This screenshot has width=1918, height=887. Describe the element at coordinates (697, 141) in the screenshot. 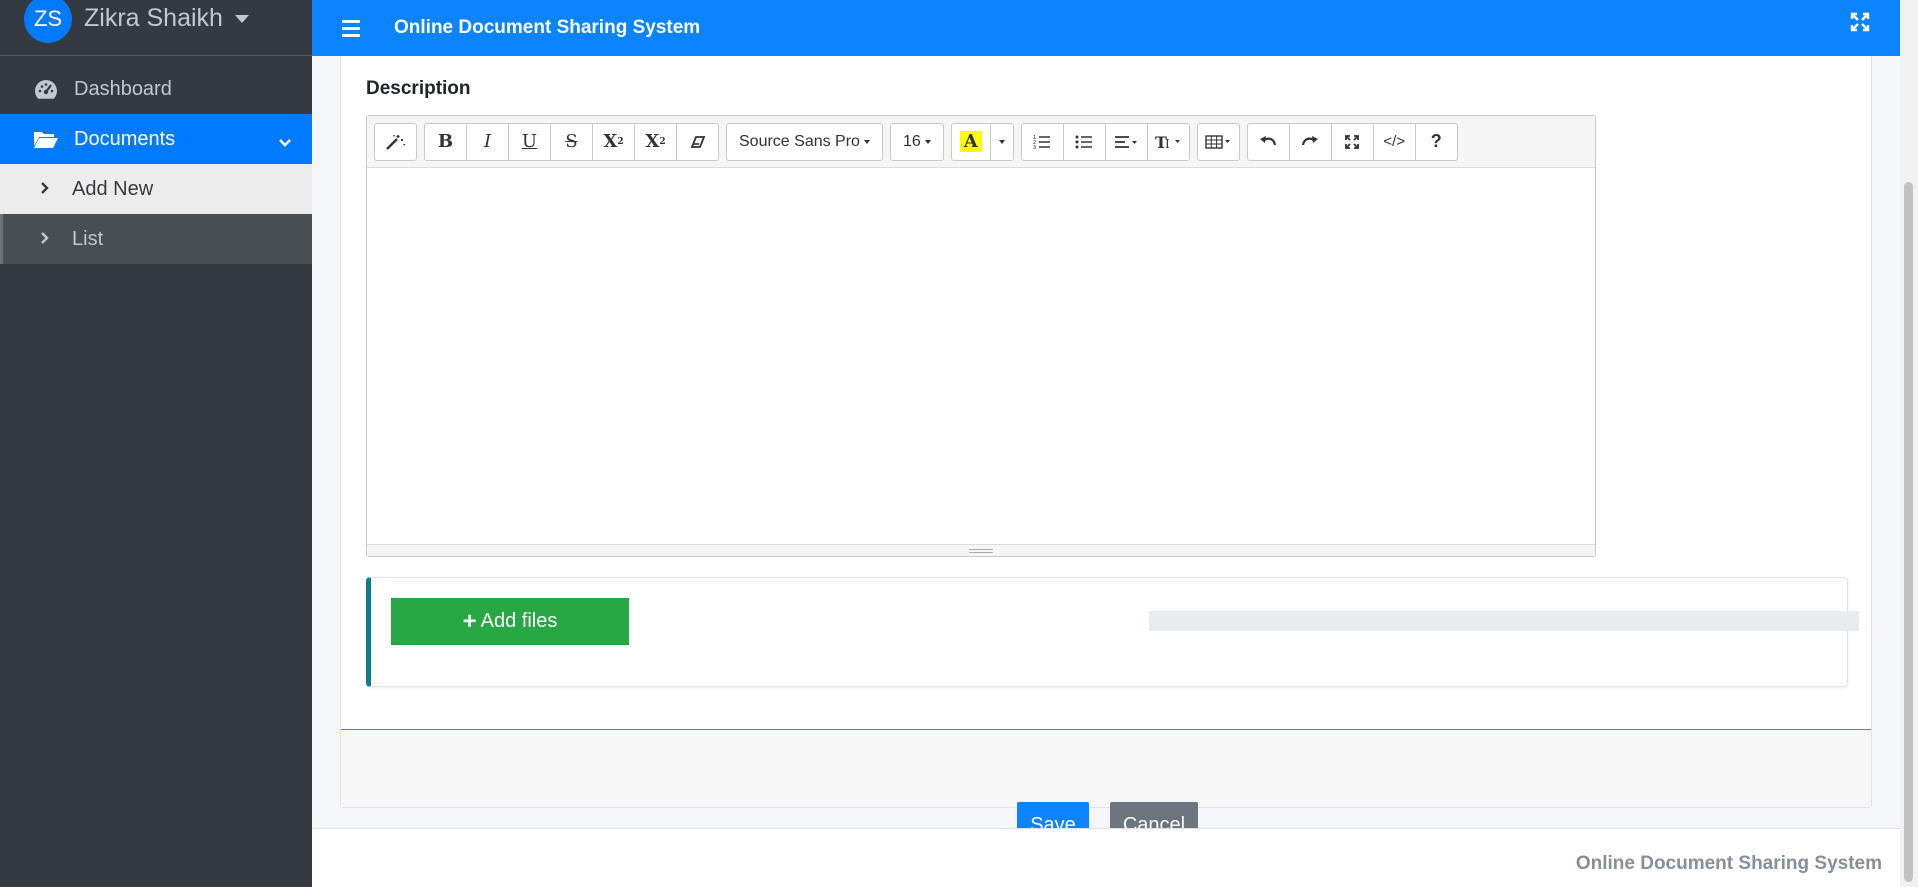

I see `eraser-icon` at that location.